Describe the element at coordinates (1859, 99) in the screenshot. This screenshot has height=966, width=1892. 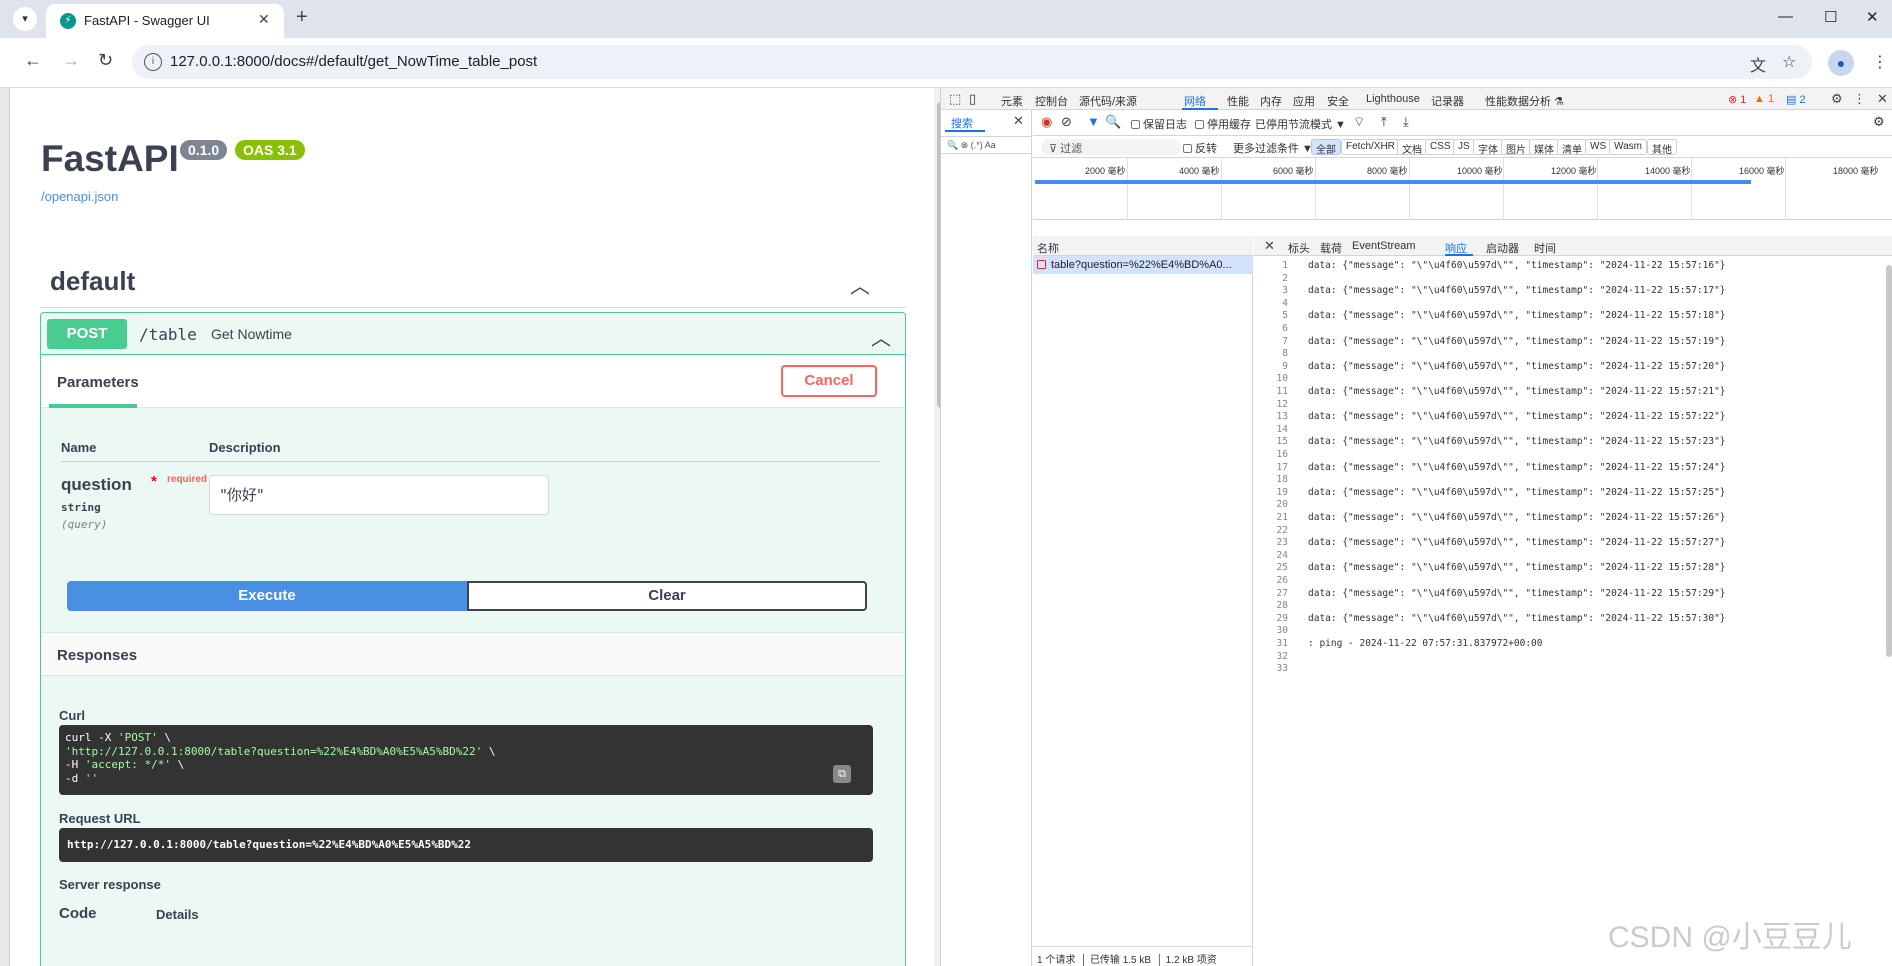
I see `more-options-icon: ⋮` at that location.